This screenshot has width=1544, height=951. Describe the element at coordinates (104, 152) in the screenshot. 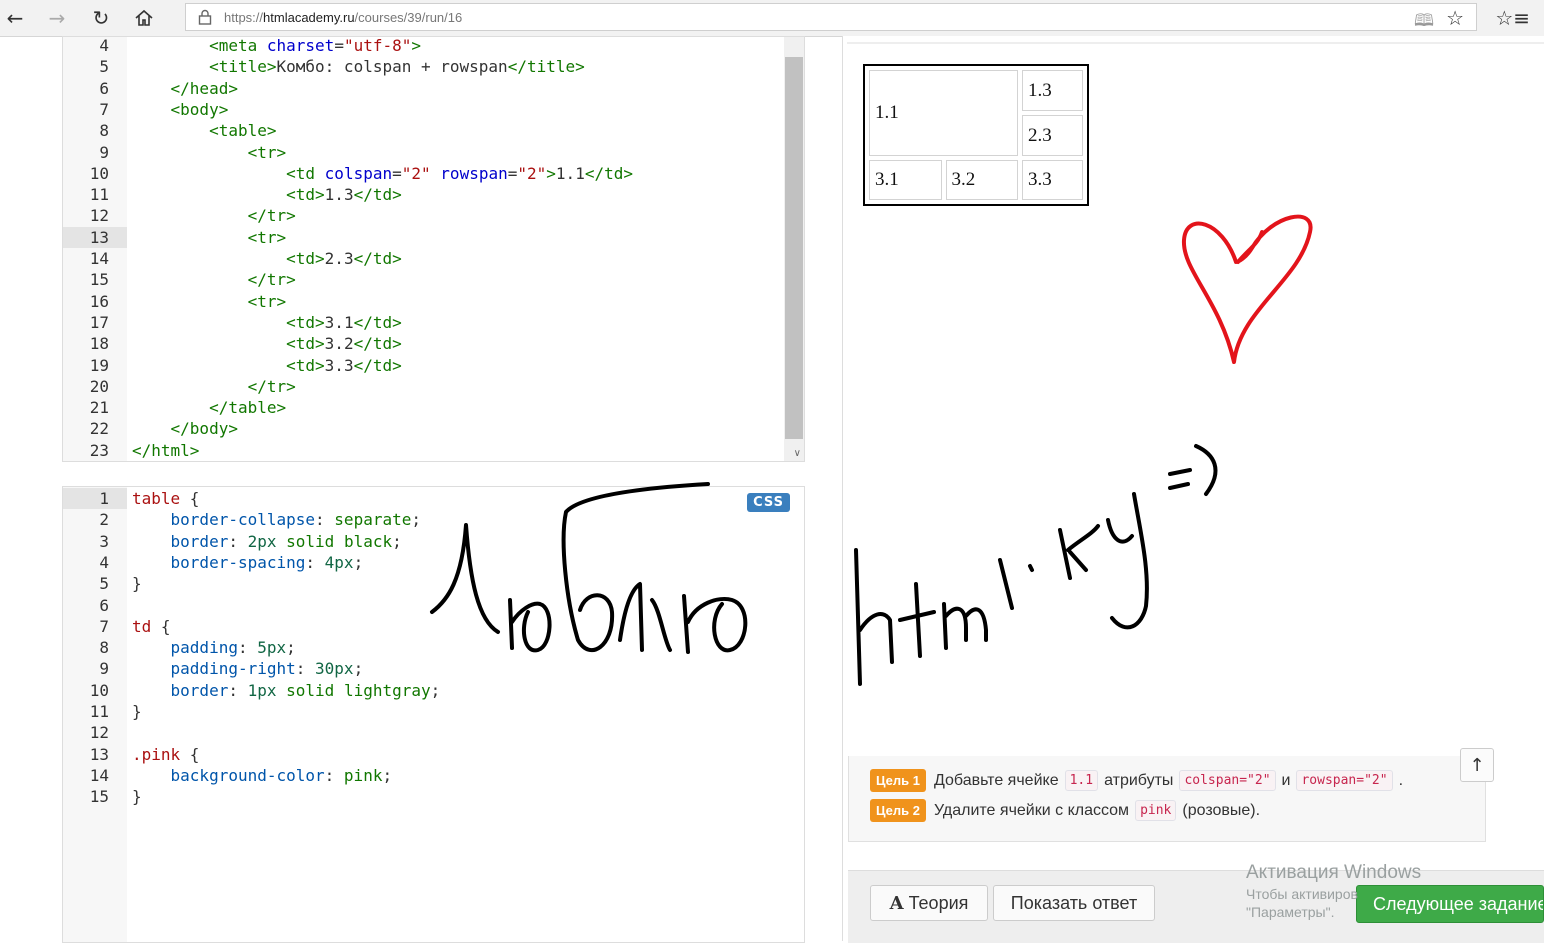

I see `line-number: 9` at that location.